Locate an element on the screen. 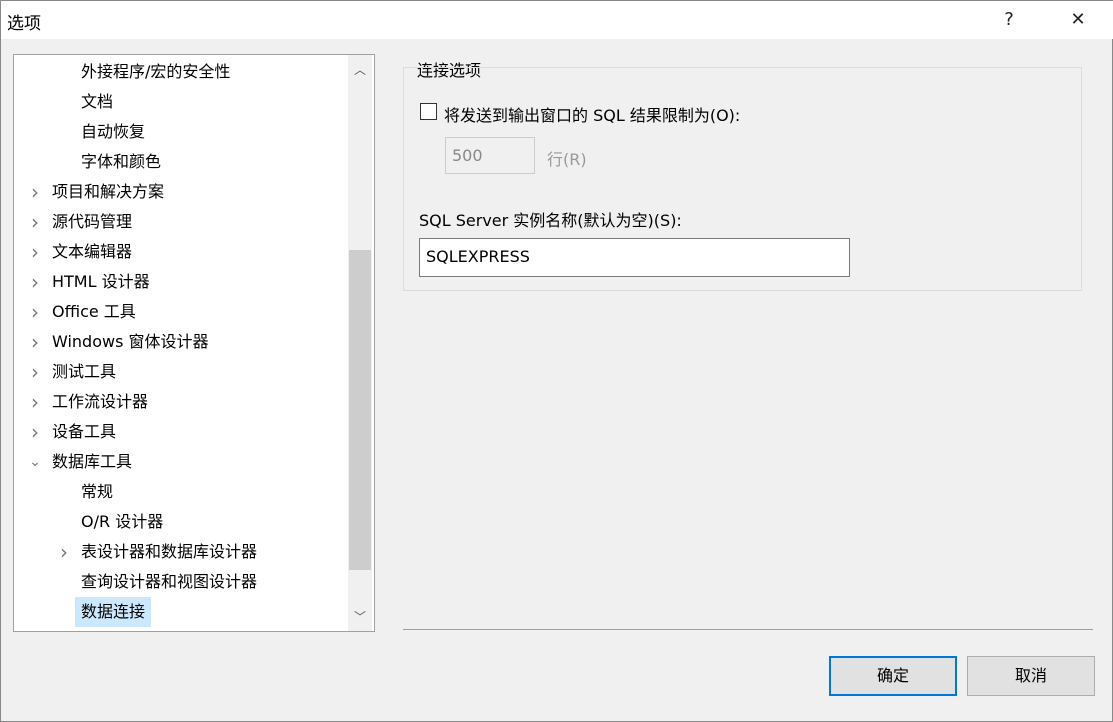 Image resolution: width=1113 pixels, height=722 pixels. title-bar: 选项 ? ✕ is located at coordinates (557, 20).